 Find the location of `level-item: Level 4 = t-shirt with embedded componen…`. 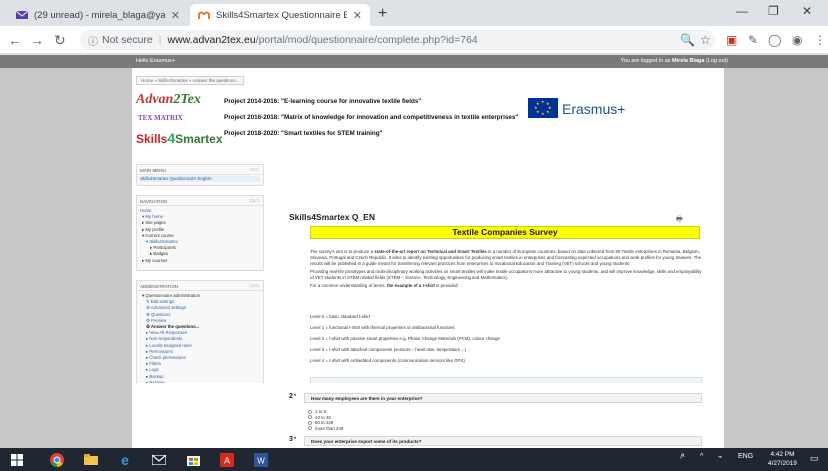

level-item: Level 4 = t-shirt with embedded componen… is located at coordinates (387, 360).